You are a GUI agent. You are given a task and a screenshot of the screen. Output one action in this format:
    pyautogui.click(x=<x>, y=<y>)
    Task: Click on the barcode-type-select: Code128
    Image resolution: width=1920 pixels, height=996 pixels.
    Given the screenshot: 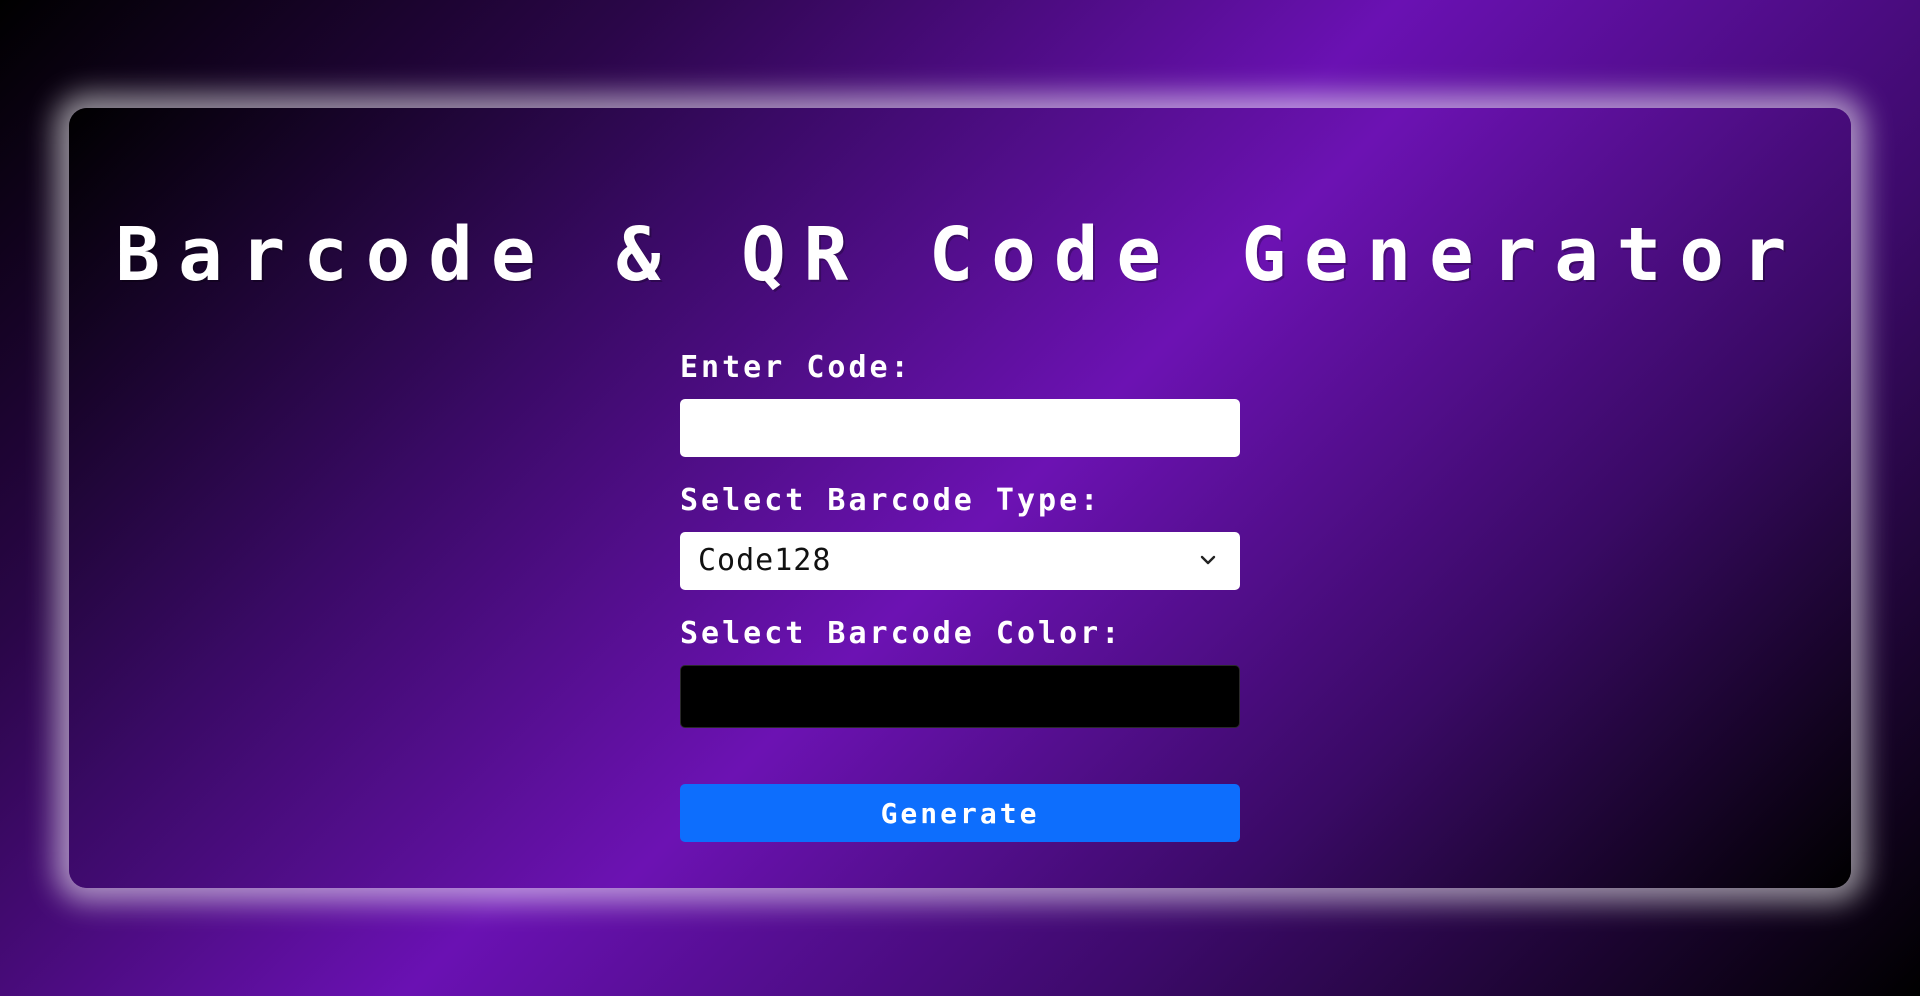 What is the action you would take?
    pyautogui.click(x=960, y=561)
    